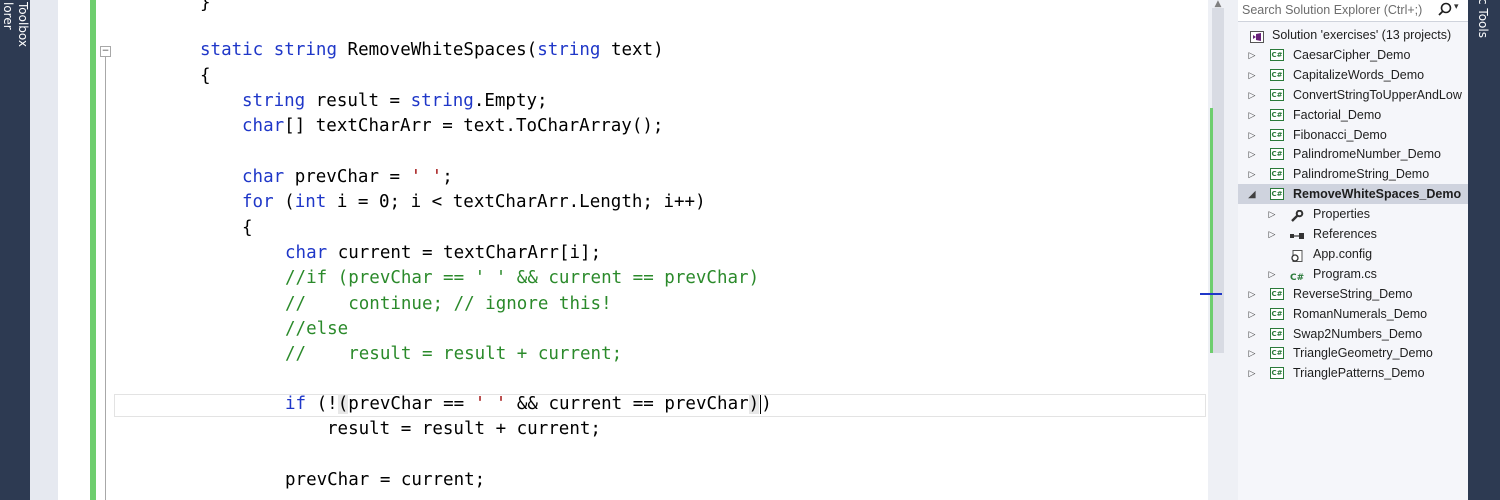 Image resolution: width=1500 pixels, height=500 pixels. Describe the element at coordinates (1353, 254) in the screenshot. I see `tree-child-node: App.config` at that location.